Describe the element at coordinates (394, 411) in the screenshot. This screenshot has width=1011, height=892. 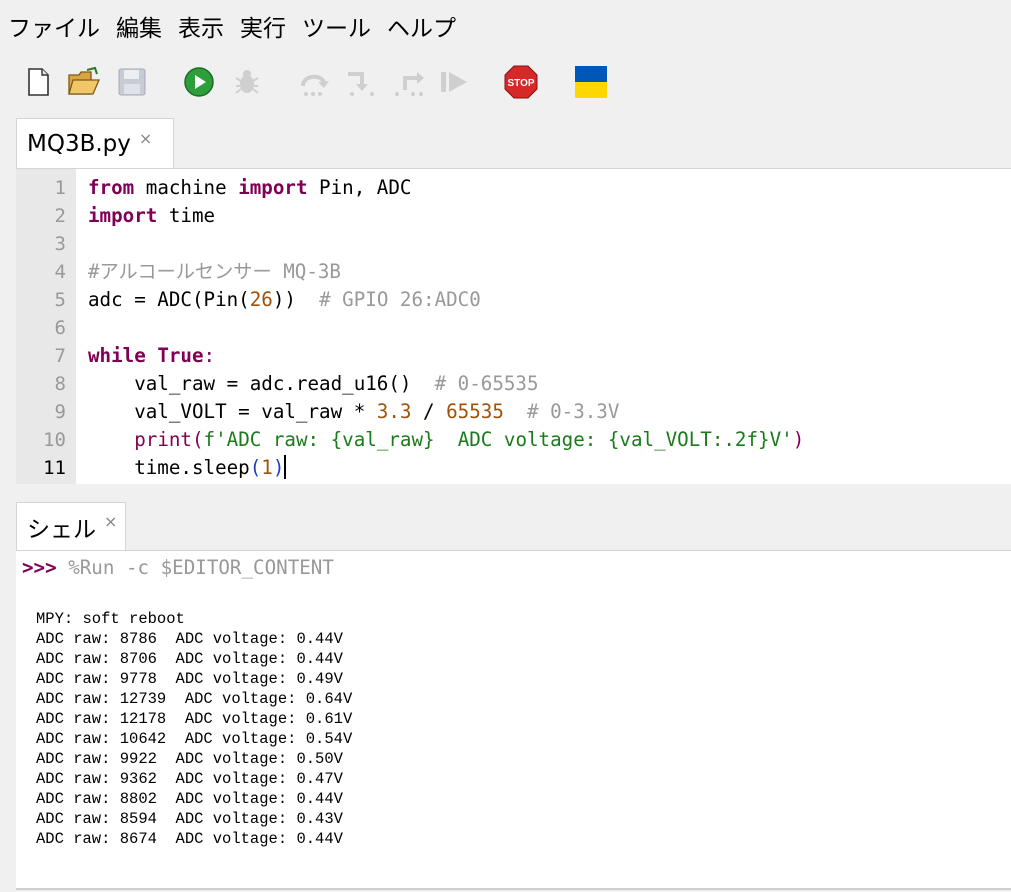
I see `number-literal: 3.3` at that location.